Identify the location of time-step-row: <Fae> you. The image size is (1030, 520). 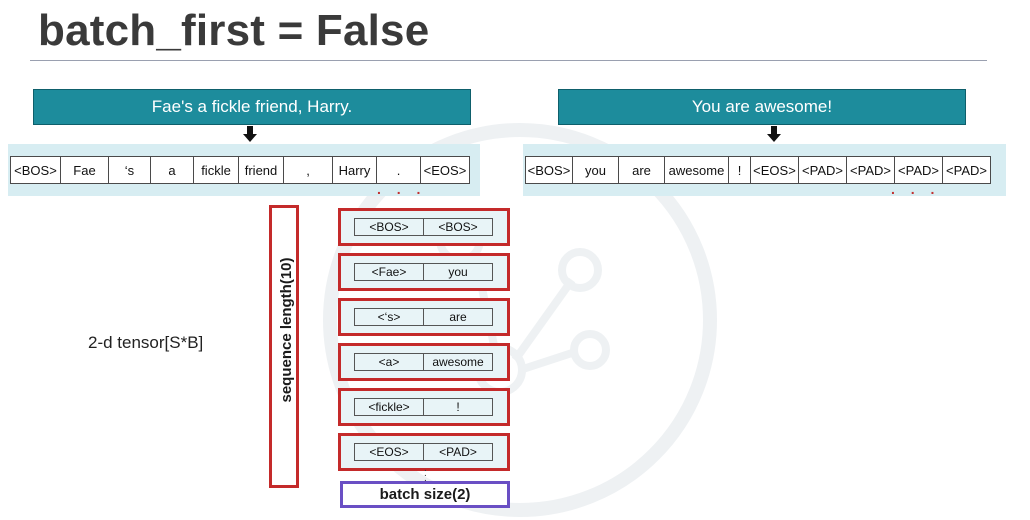
(424, 272).